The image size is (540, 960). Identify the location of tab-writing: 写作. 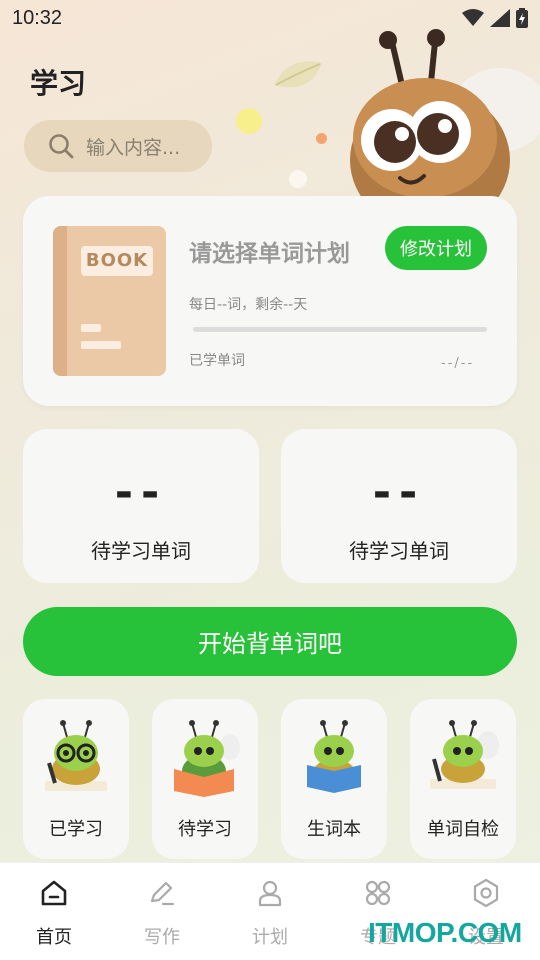
(162, 911).